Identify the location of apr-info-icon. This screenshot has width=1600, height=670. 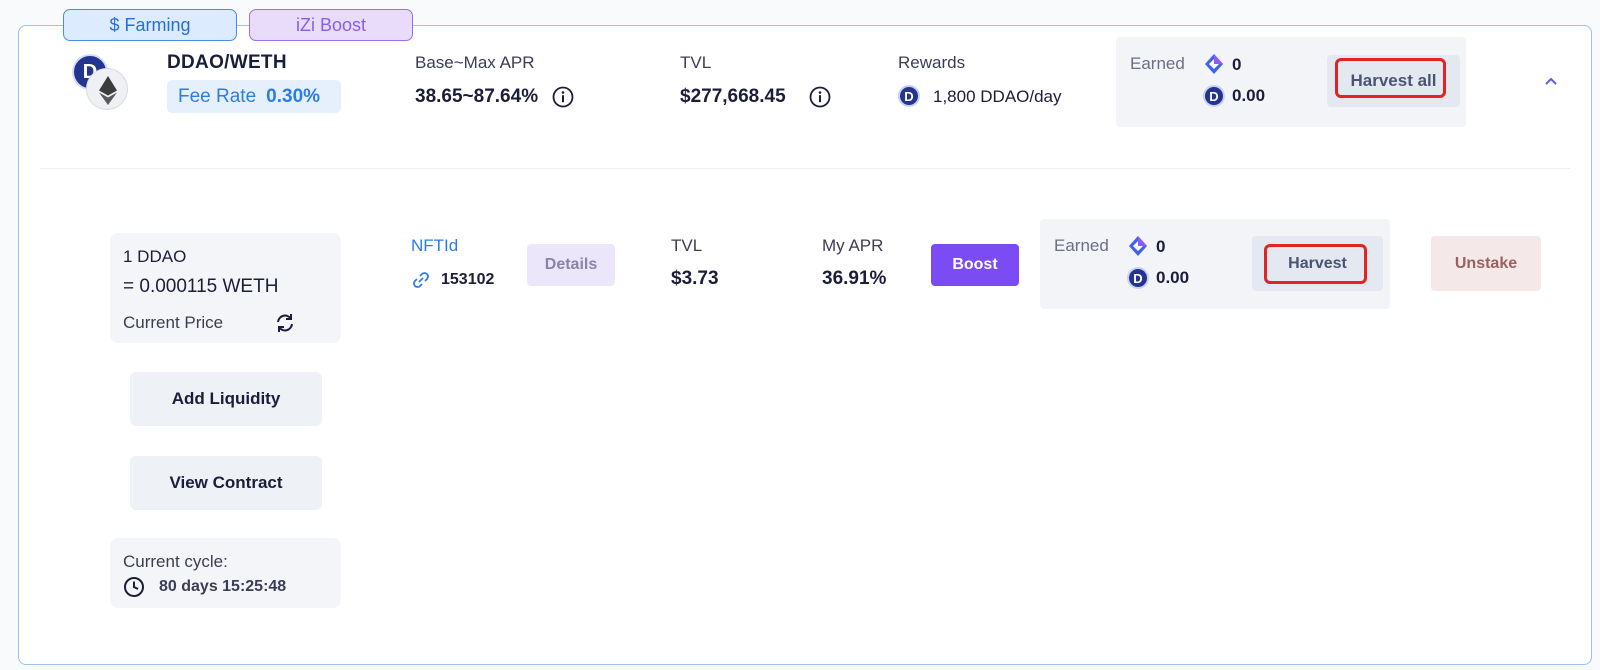
(563, 97).